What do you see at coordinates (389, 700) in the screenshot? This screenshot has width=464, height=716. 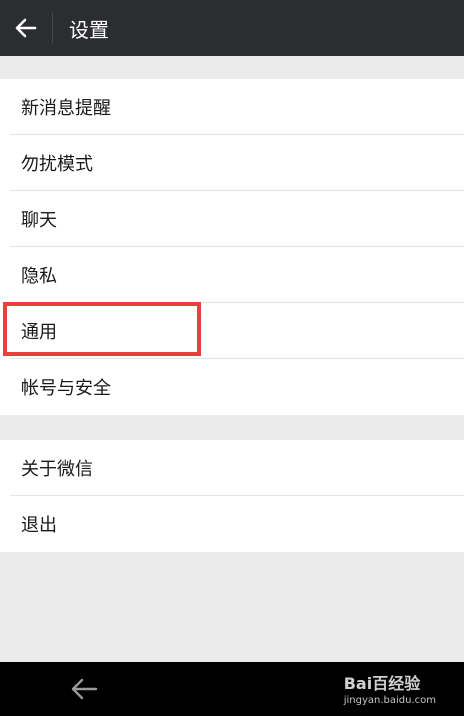 I see `watermark-url: jingyan.baidu.com` at bounding box center [389, 700].